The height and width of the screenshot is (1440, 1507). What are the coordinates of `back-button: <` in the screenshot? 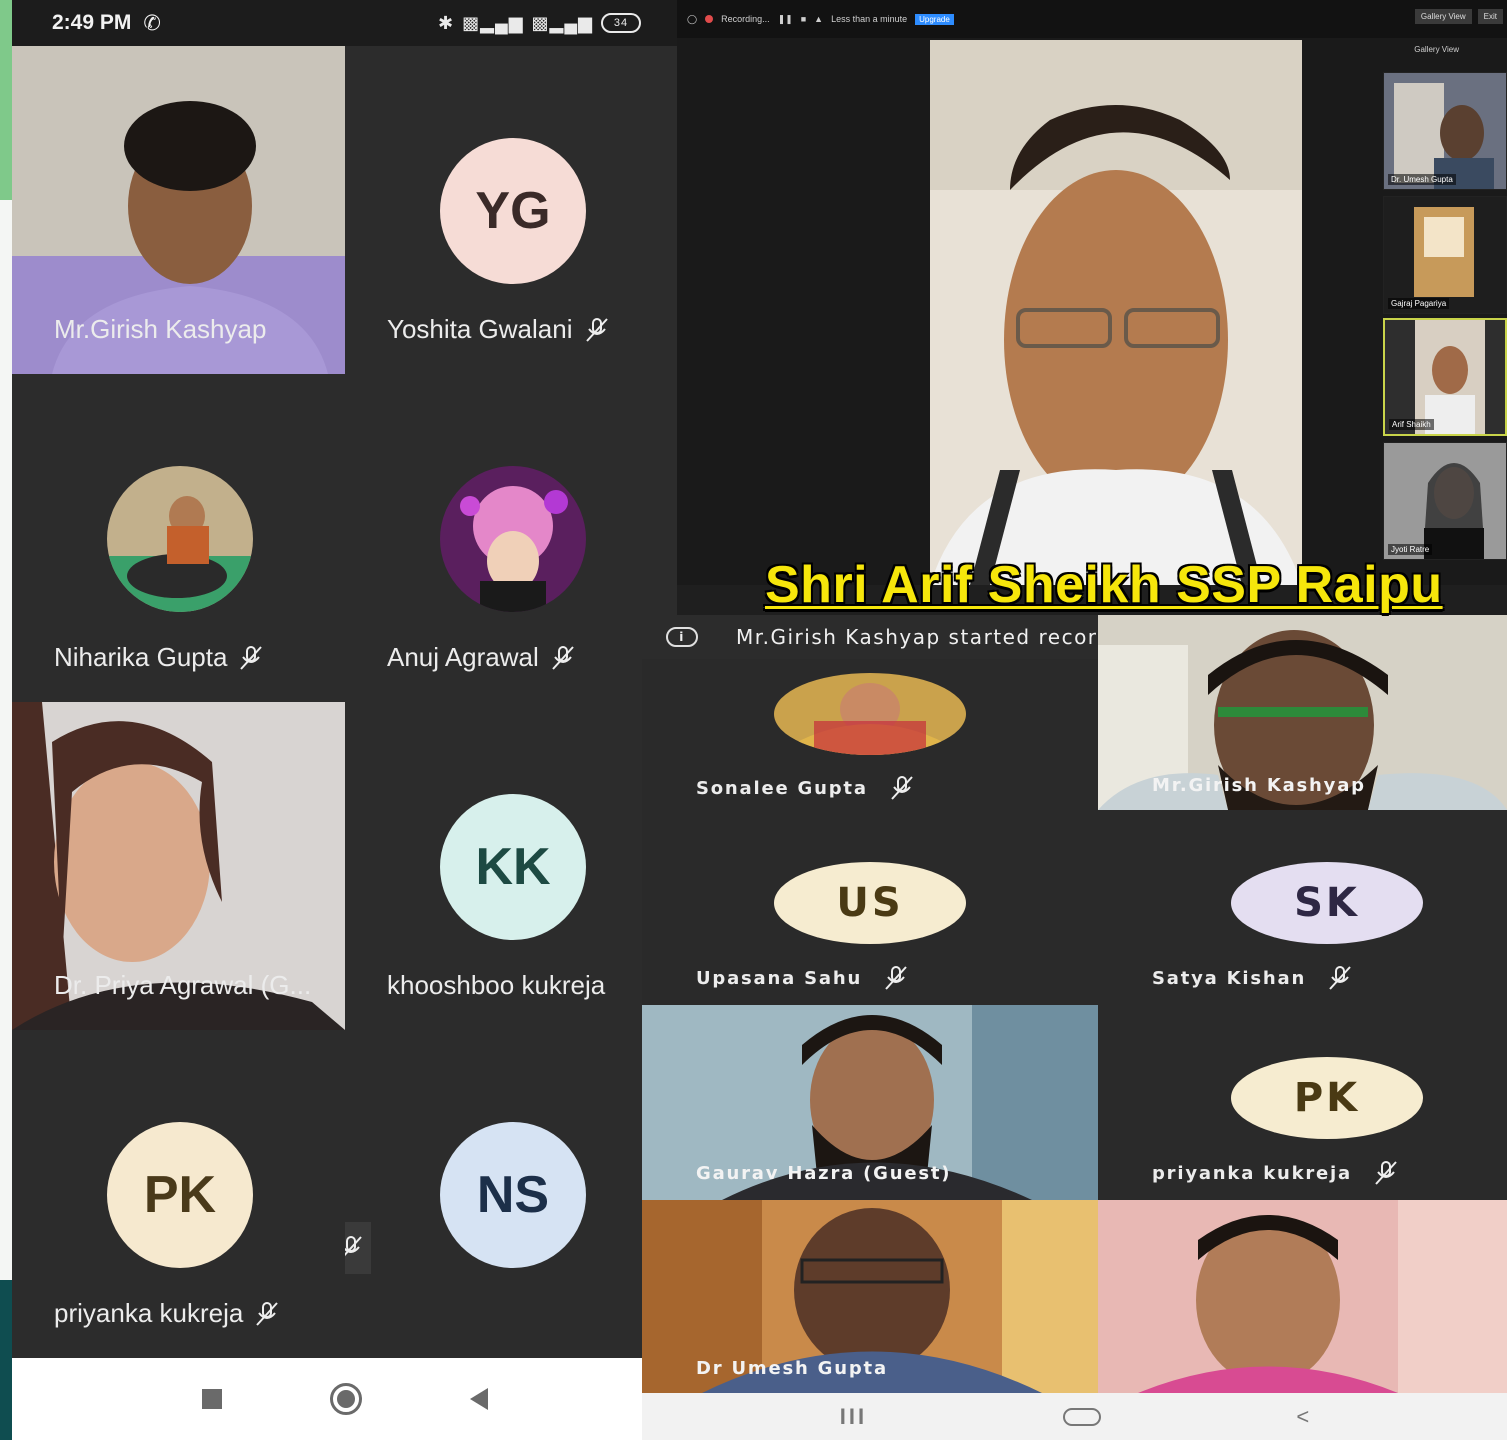 It's located at (1302, 1417).